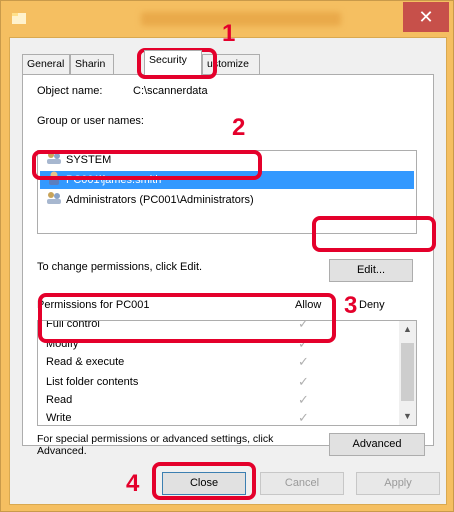  I want to click on callout-number: 1, so click(229, 33).